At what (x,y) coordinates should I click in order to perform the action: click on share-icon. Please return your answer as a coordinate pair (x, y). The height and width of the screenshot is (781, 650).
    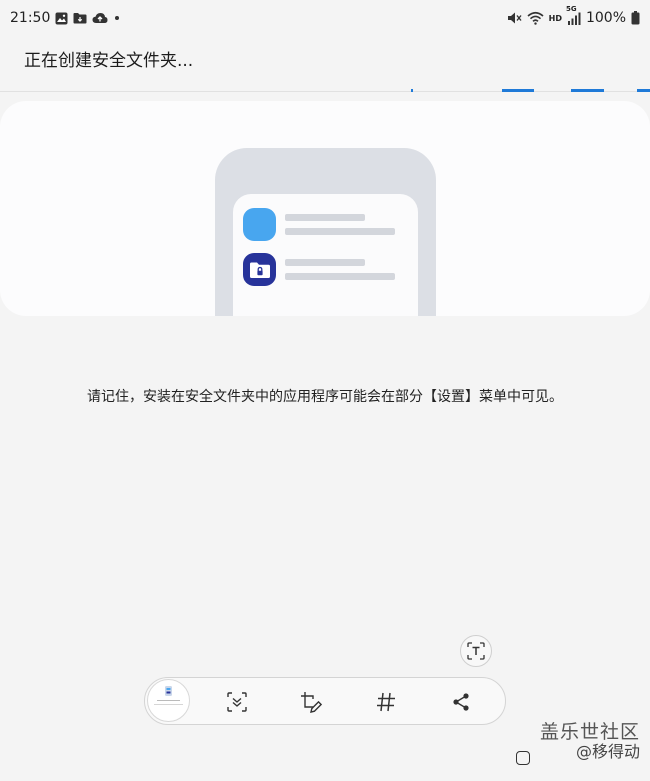
    Looking at the image, I should click on (461, 702).